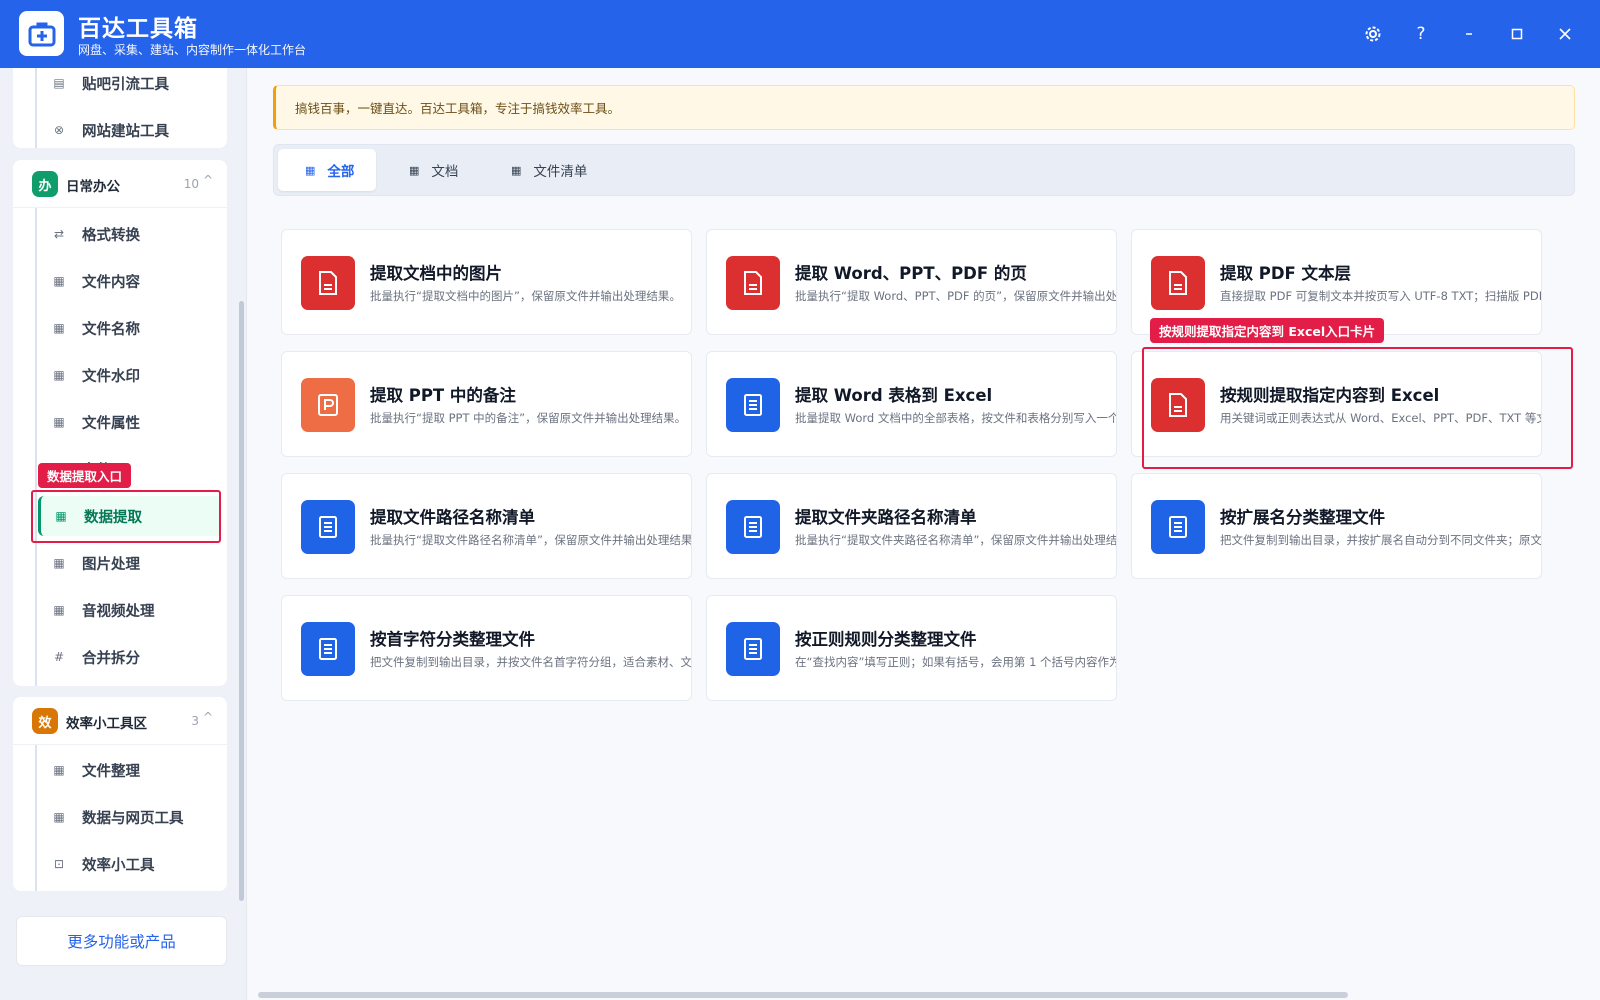 The width and height of the screenshot is (1600, 1000). What do you see at coordinates (111, 282) in the screenshot?
I see `sidebar-item-label: 文件内容` at bounding box center [111, 282].